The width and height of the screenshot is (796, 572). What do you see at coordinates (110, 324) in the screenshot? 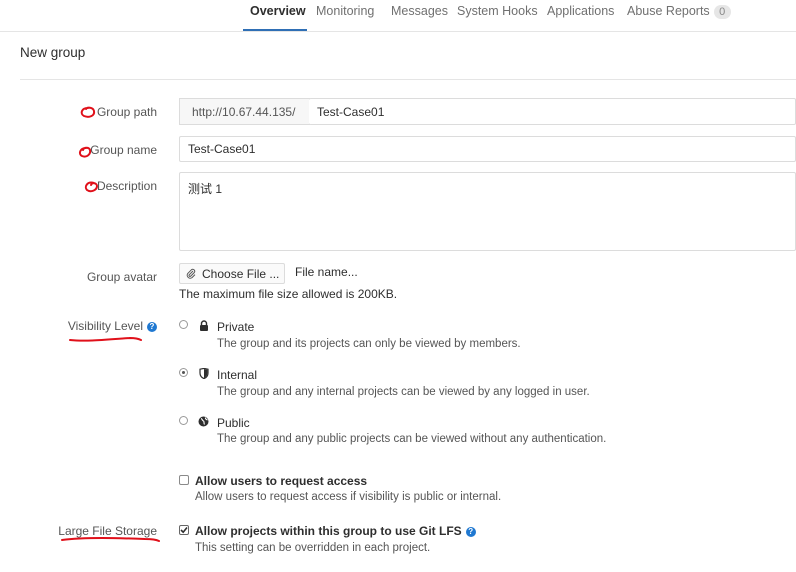
I see `annotation-marks` at bounding box center [110, 324].